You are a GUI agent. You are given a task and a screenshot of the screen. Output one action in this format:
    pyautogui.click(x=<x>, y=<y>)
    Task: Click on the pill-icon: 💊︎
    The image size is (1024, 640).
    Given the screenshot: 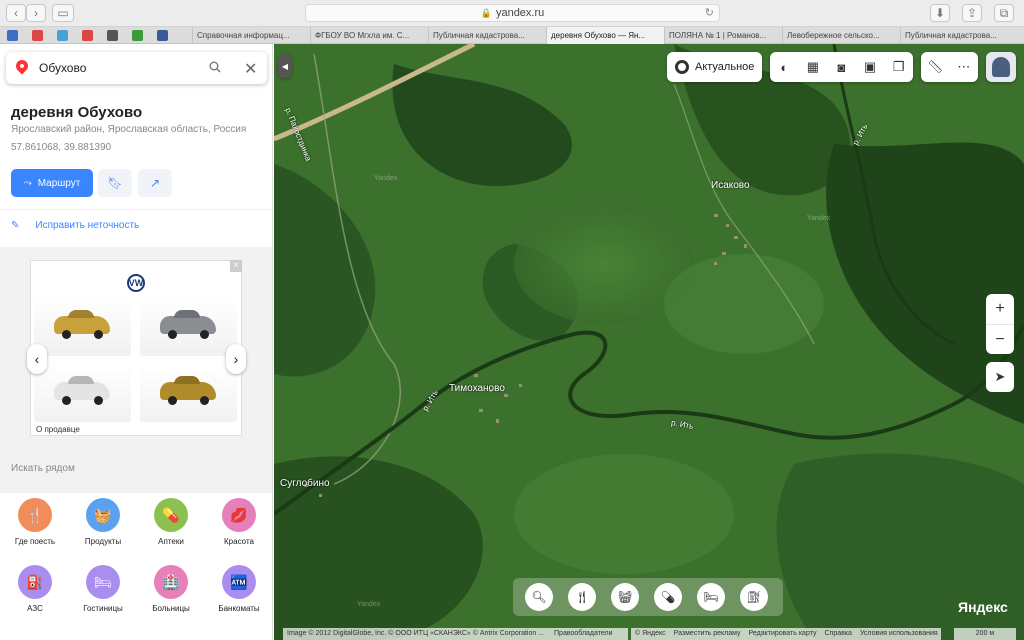 What is the action you would take?
    pyautogui.click(x=668, y=597)
    